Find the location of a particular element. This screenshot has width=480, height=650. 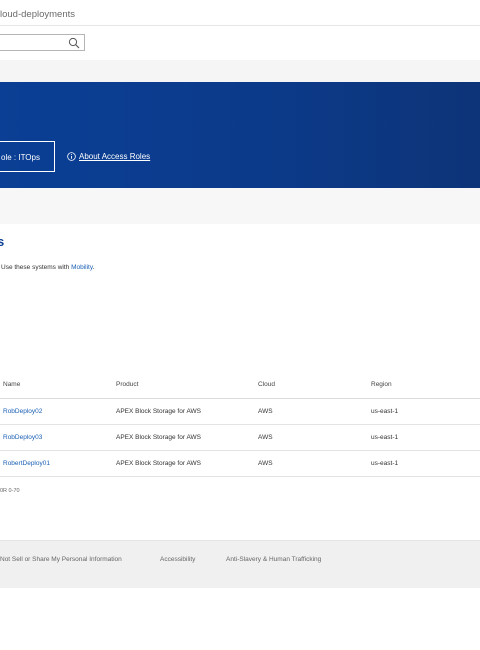

search-box is located at coordinates (42, 42).